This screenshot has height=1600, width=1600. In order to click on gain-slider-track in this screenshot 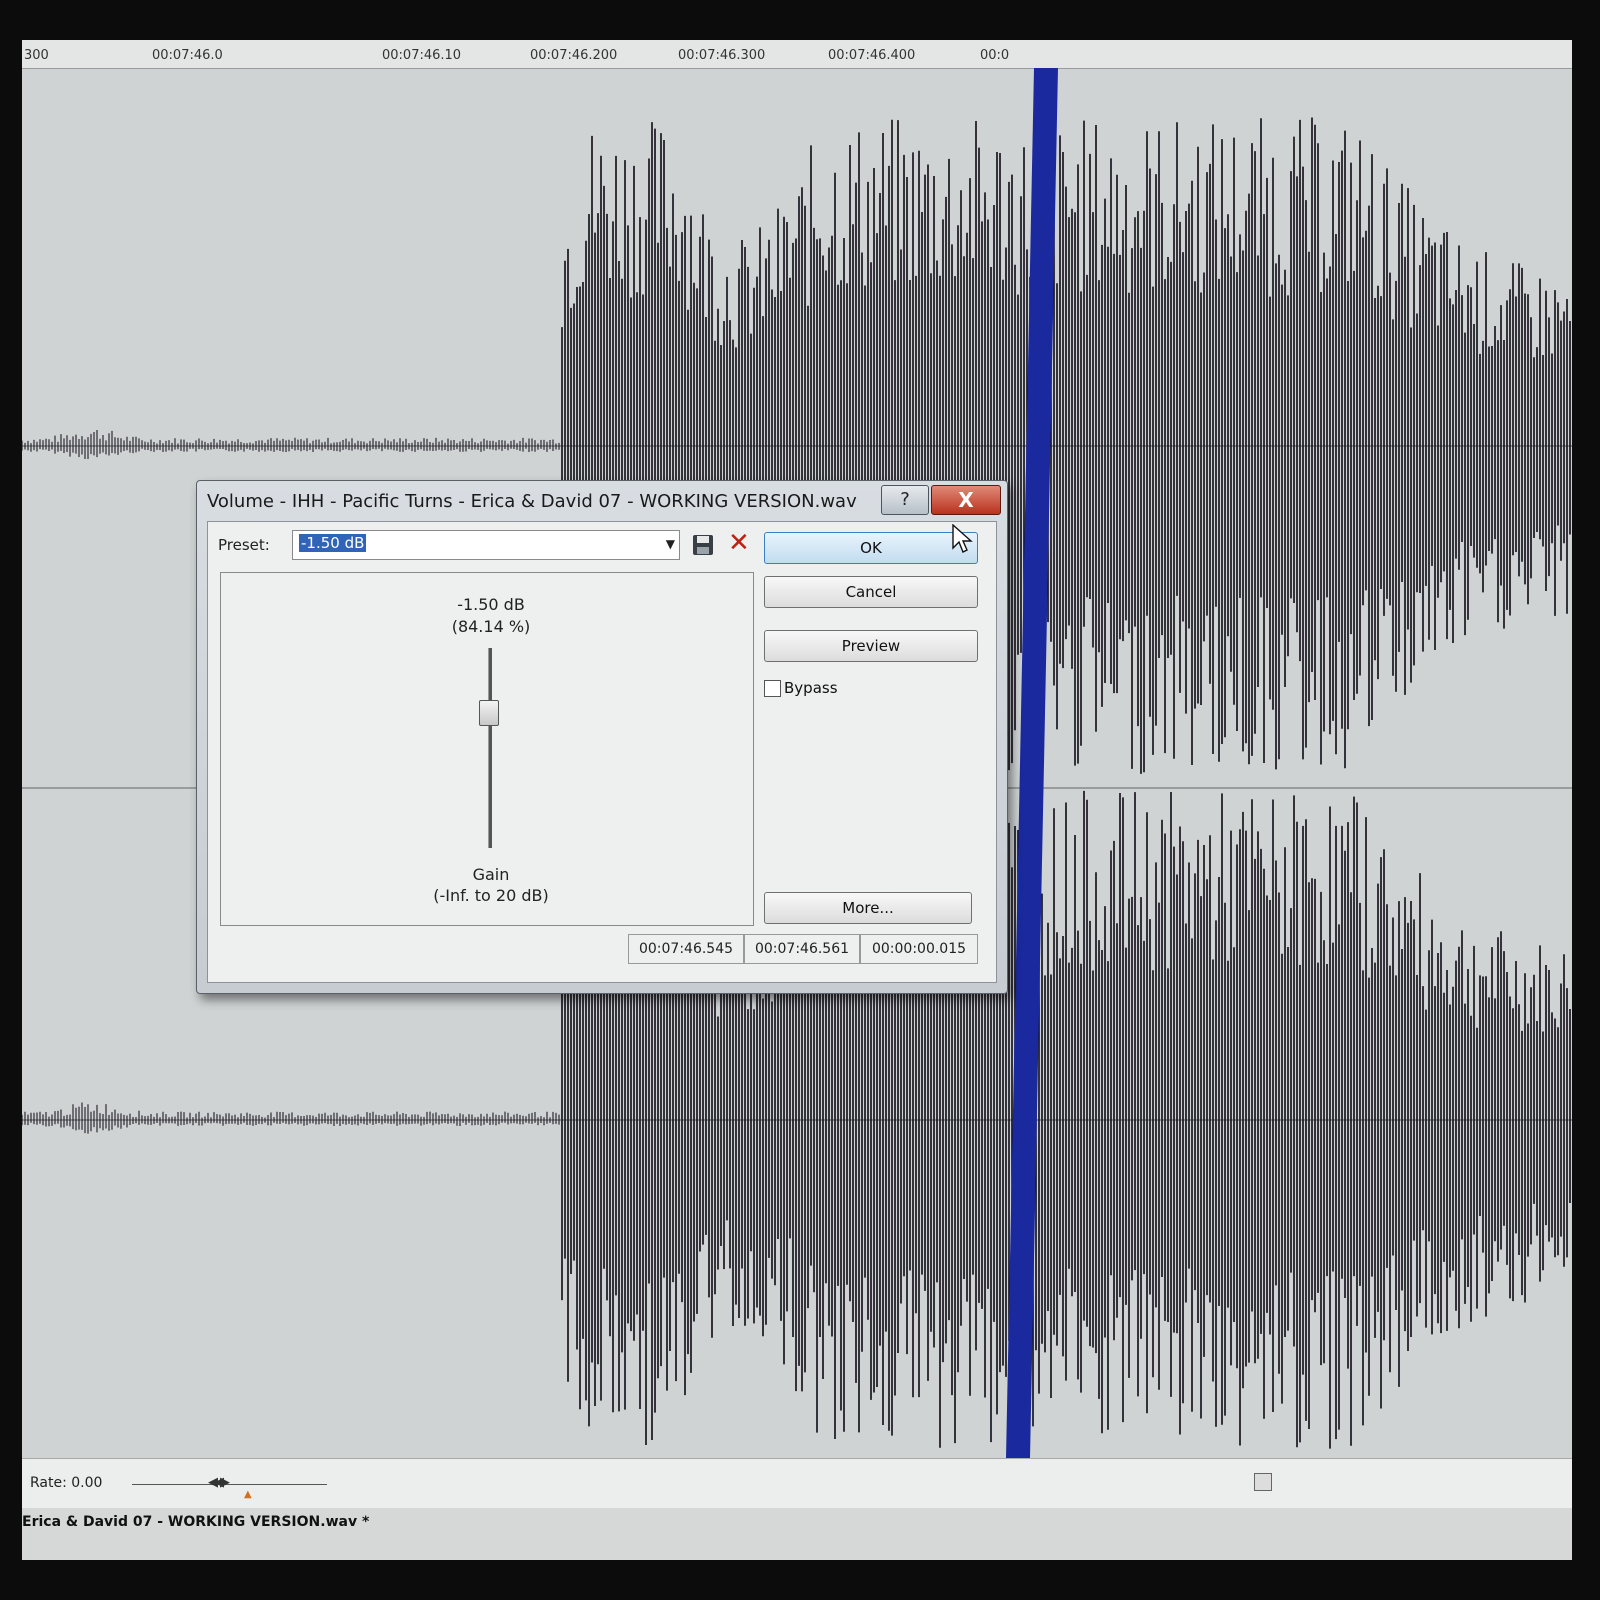, I will do `click(490, 748)`.